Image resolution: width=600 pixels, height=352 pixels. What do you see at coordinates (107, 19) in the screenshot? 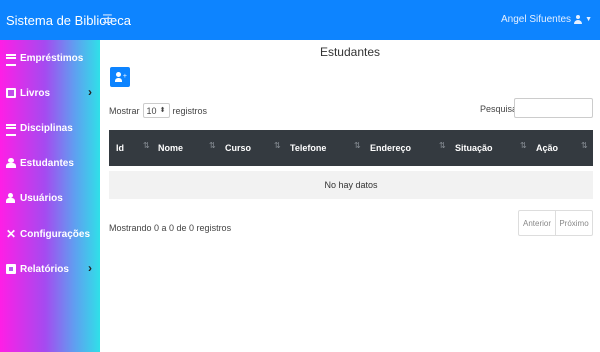
I see `menu-toggle-icon: ☰` at bounding box center [107, 19].